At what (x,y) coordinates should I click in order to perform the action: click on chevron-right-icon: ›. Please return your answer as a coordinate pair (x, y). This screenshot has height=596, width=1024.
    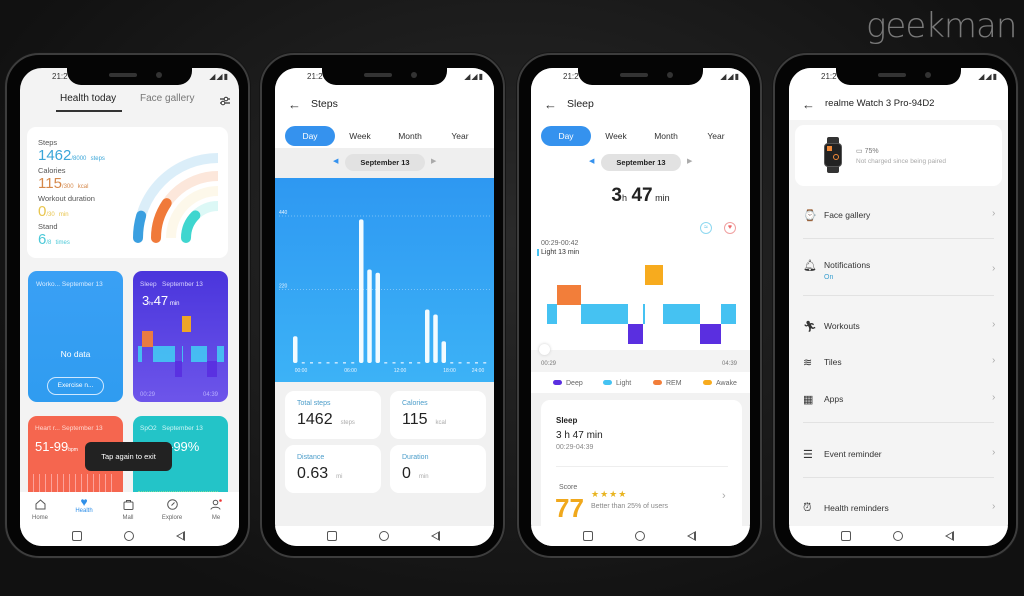
    Looking at the image, I should click on (724, 496).